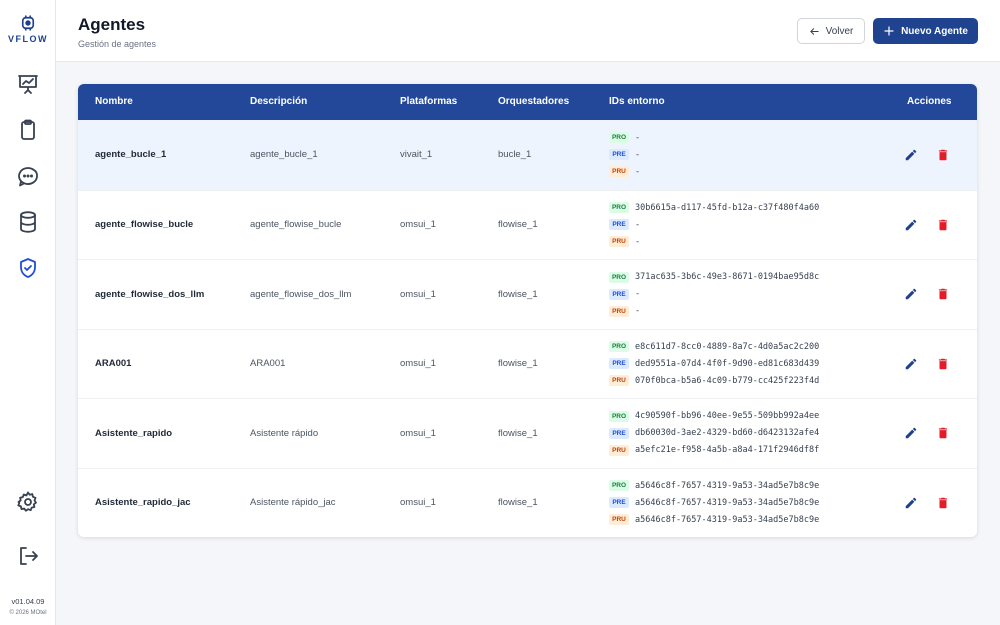 The height and width of the screenshot is (625, 1000). Describe the element at coordinates (416, 155) in the screenshot. I see `agent-platform: vivait_1` at that location.